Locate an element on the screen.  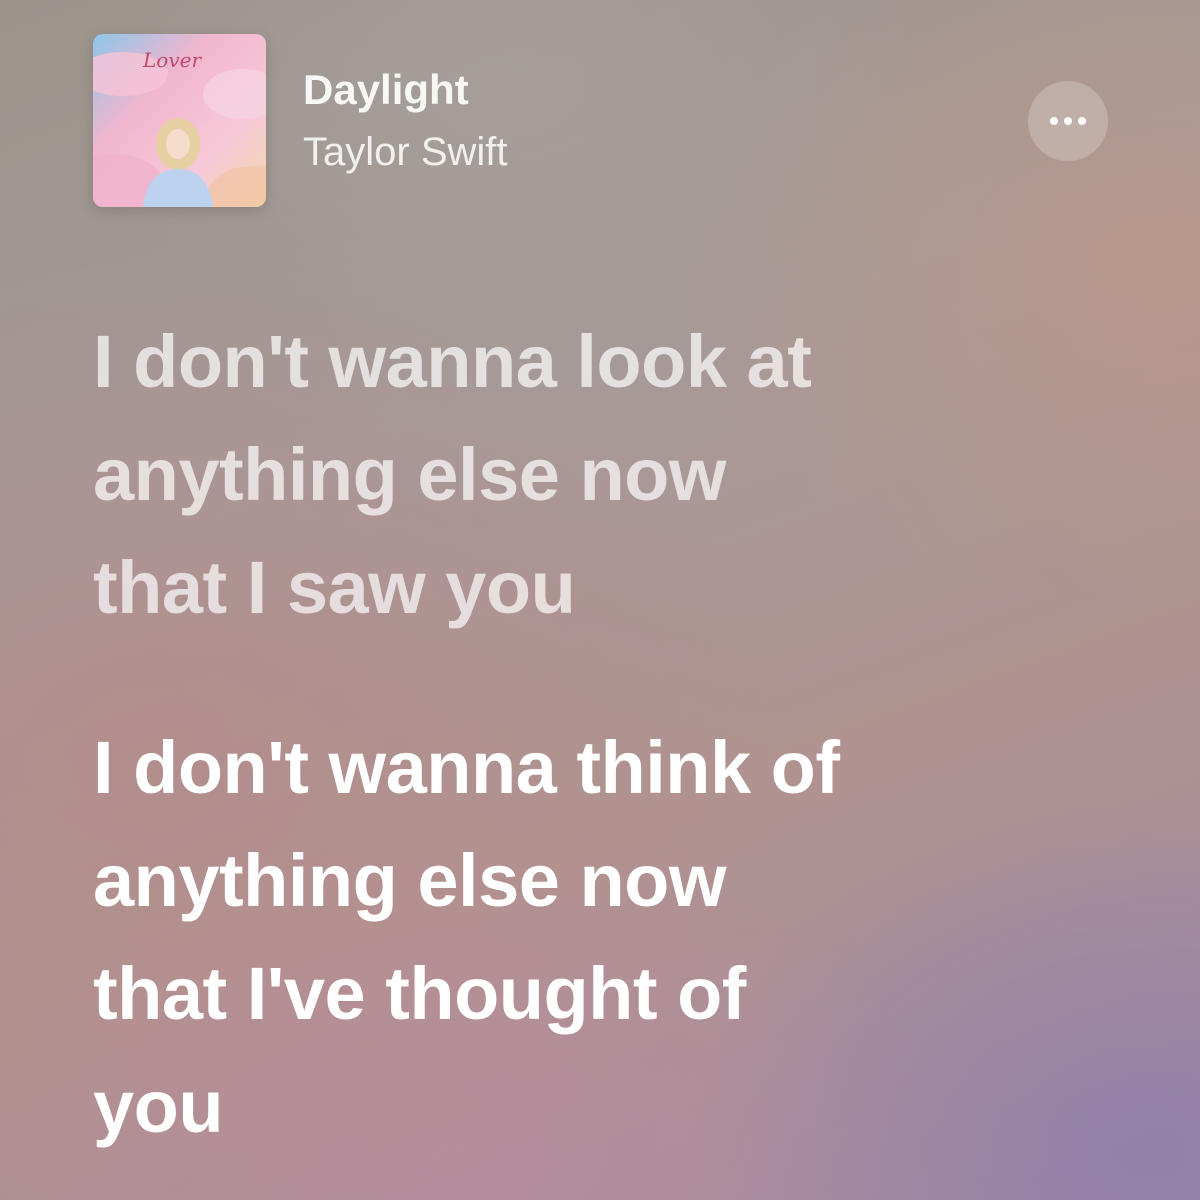
lyric-line: that I've thought of is located at coordinates (419, 993).